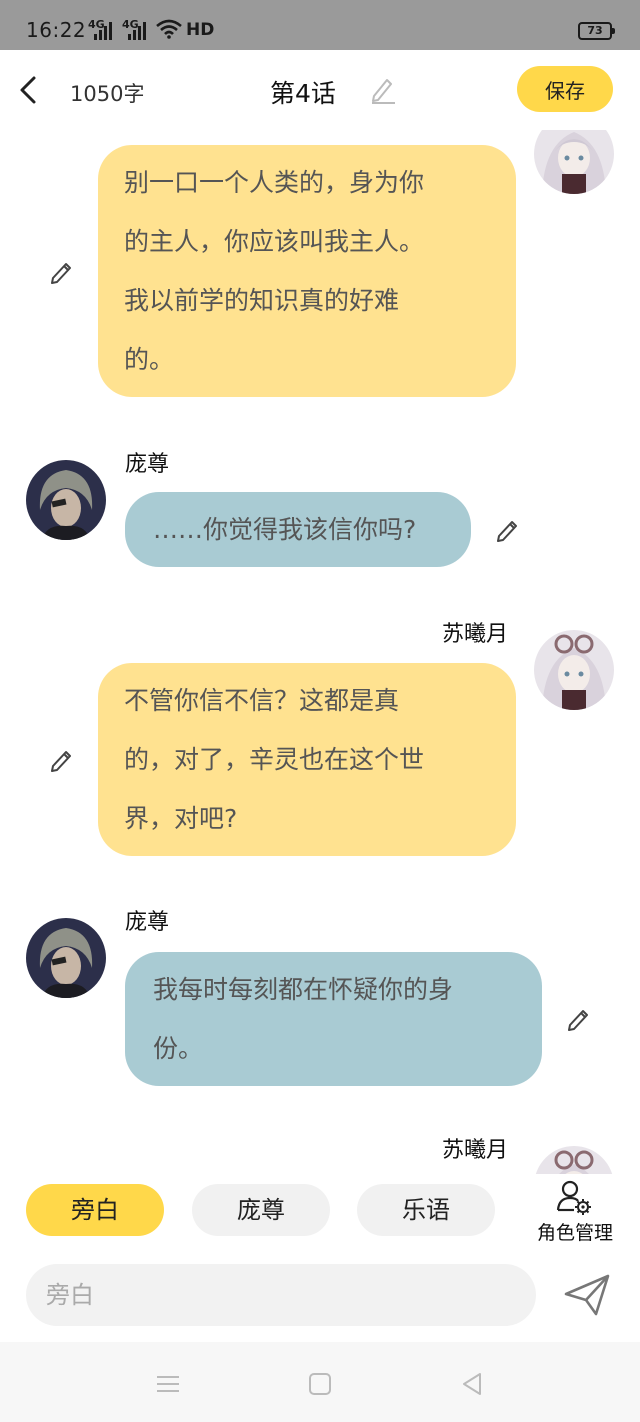  What do you see at coordinates (274, 759) in the screenshot?
I see `message-line: 的，对了，辛灵也在这个世` at bounding box center [274, 759].